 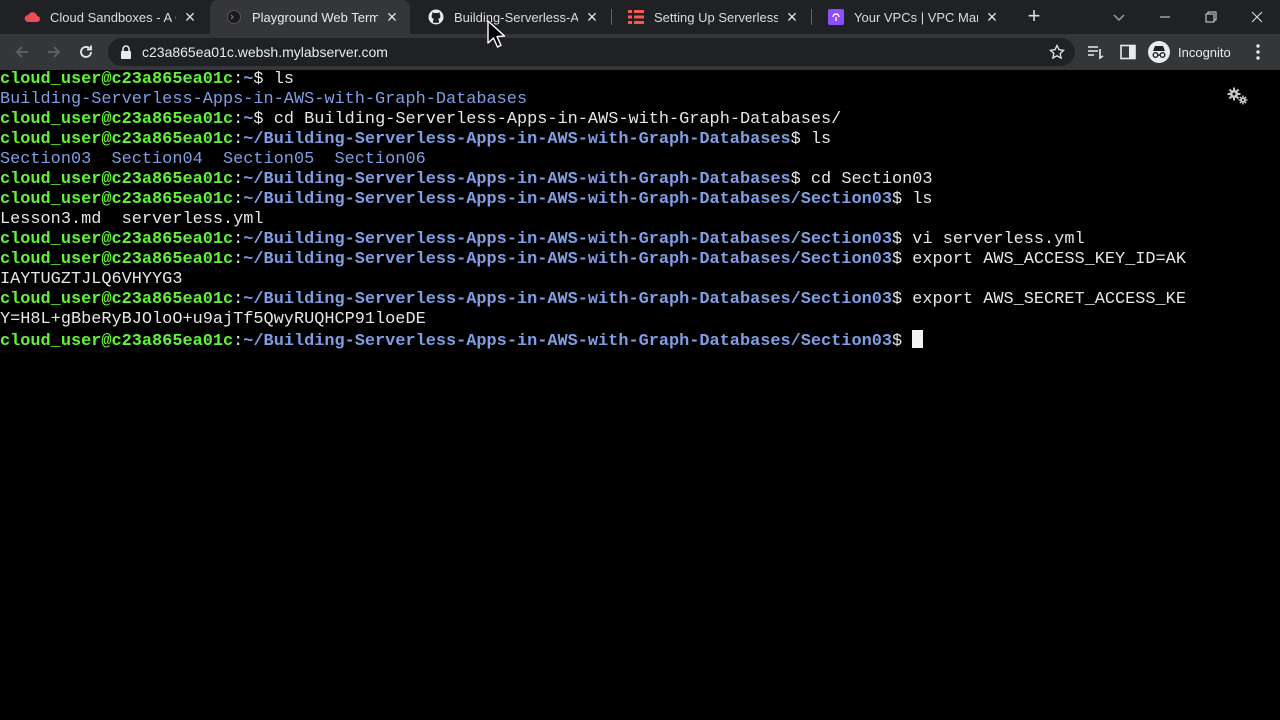 I want to click on close-window-button, so click(x=1257, y=17).